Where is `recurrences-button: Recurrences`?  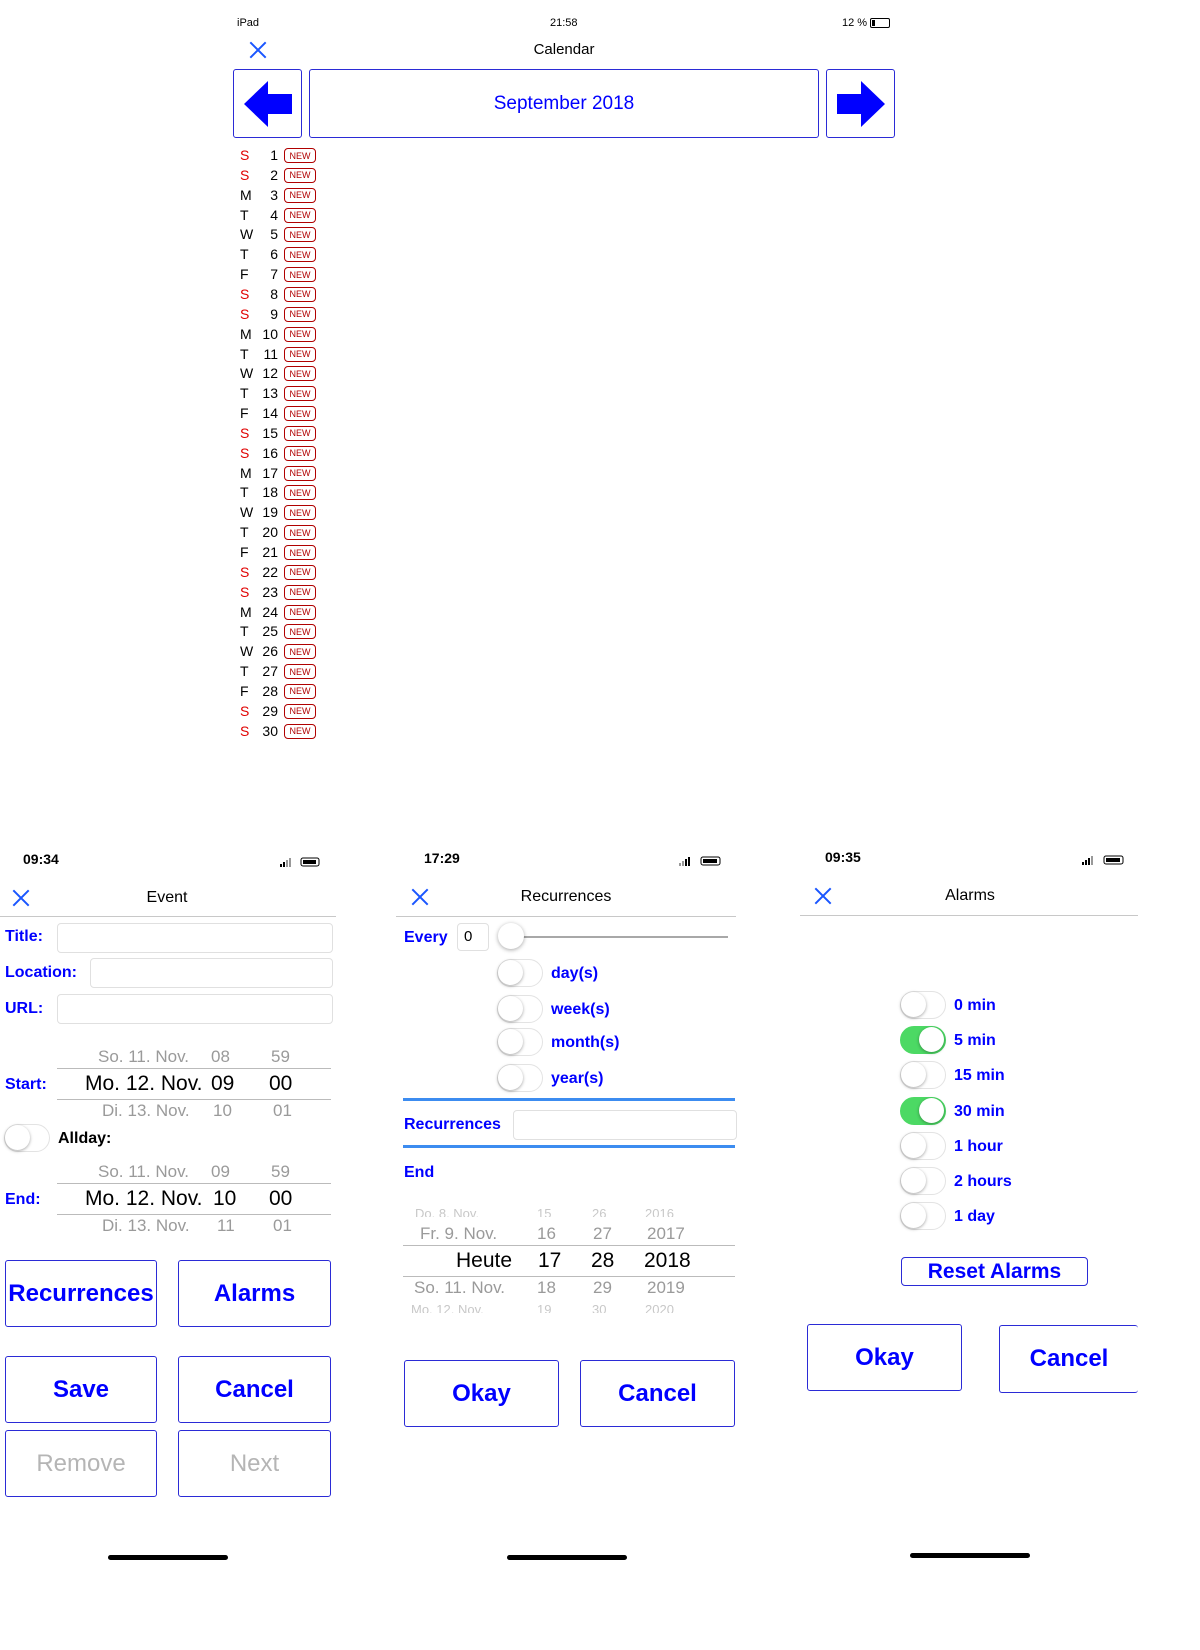 recurrences-button: Recurrences is located at coordinates (81, 1293).